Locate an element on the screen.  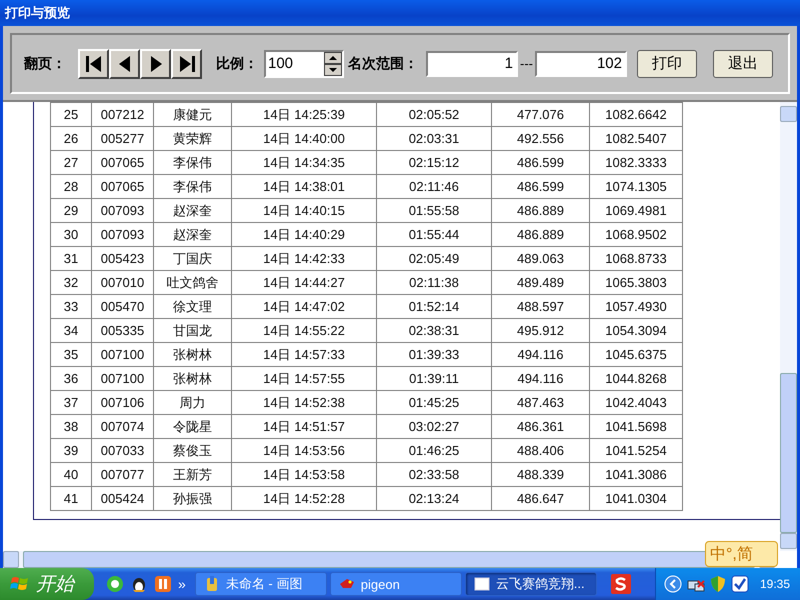
table-cell: 1069.4981 is located at coordinates (636, 210).